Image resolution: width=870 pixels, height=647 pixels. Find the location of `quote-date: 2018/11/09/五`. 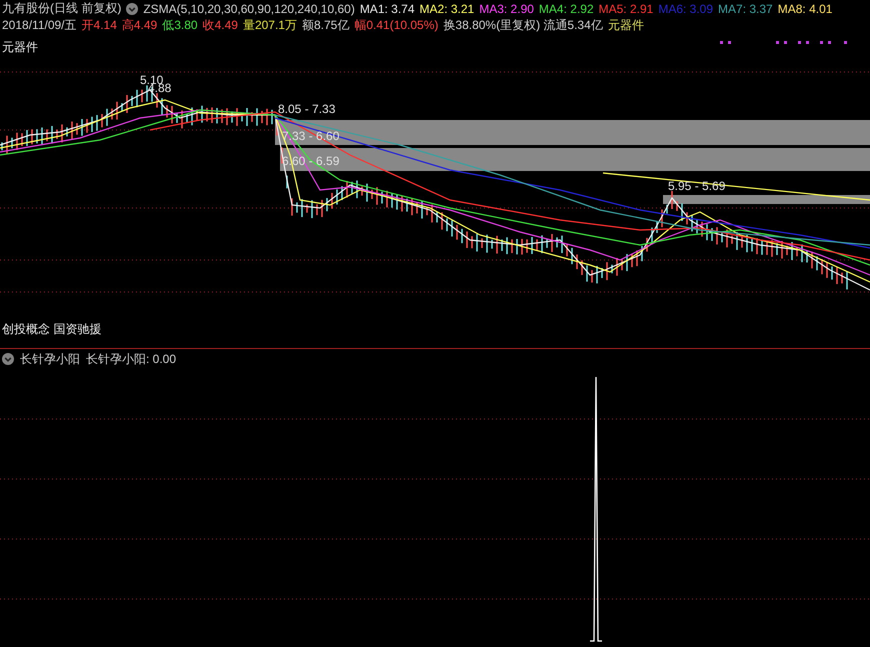

quote-date: 2018/11/09/五 is located at coordinates (39, 25).